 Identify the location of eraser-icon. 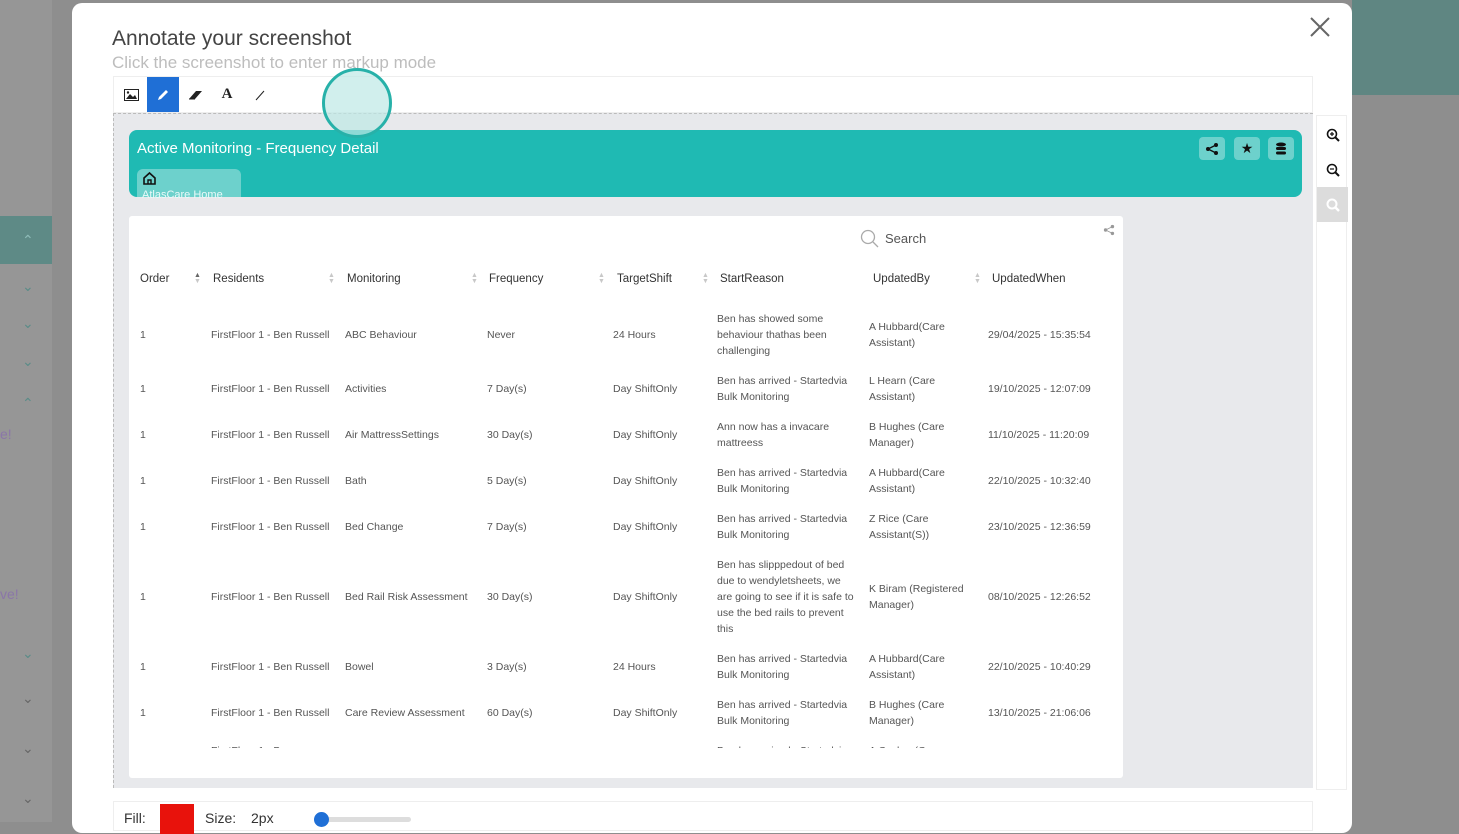
(195, 94).